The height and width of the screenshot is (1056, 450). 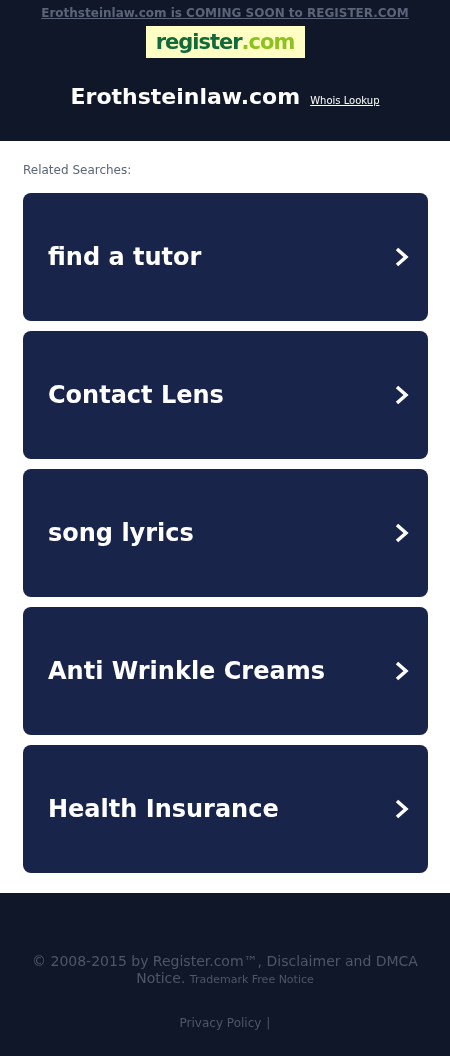 What do you see at coordinates (225, 533) in the screenshot?
I see `search-link: song lyrics` at bounding box center [225, 533].